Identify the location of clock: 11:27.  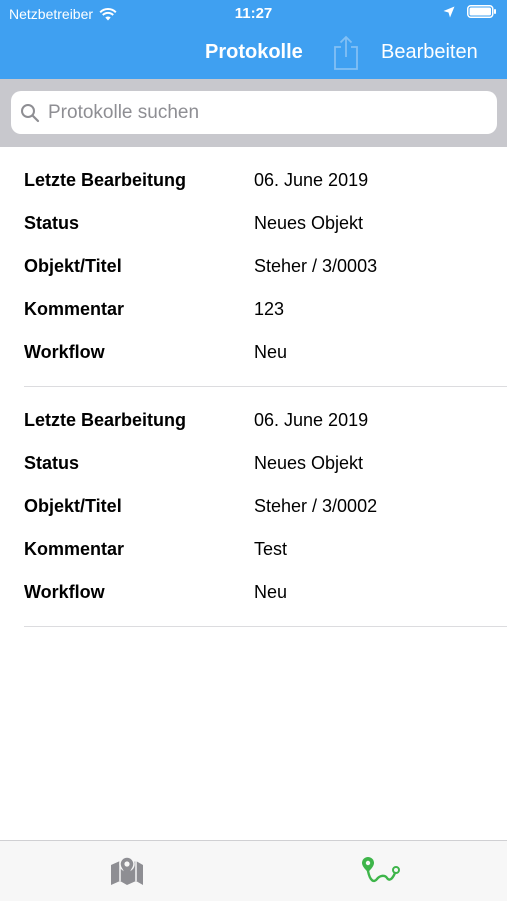
(253, 13).